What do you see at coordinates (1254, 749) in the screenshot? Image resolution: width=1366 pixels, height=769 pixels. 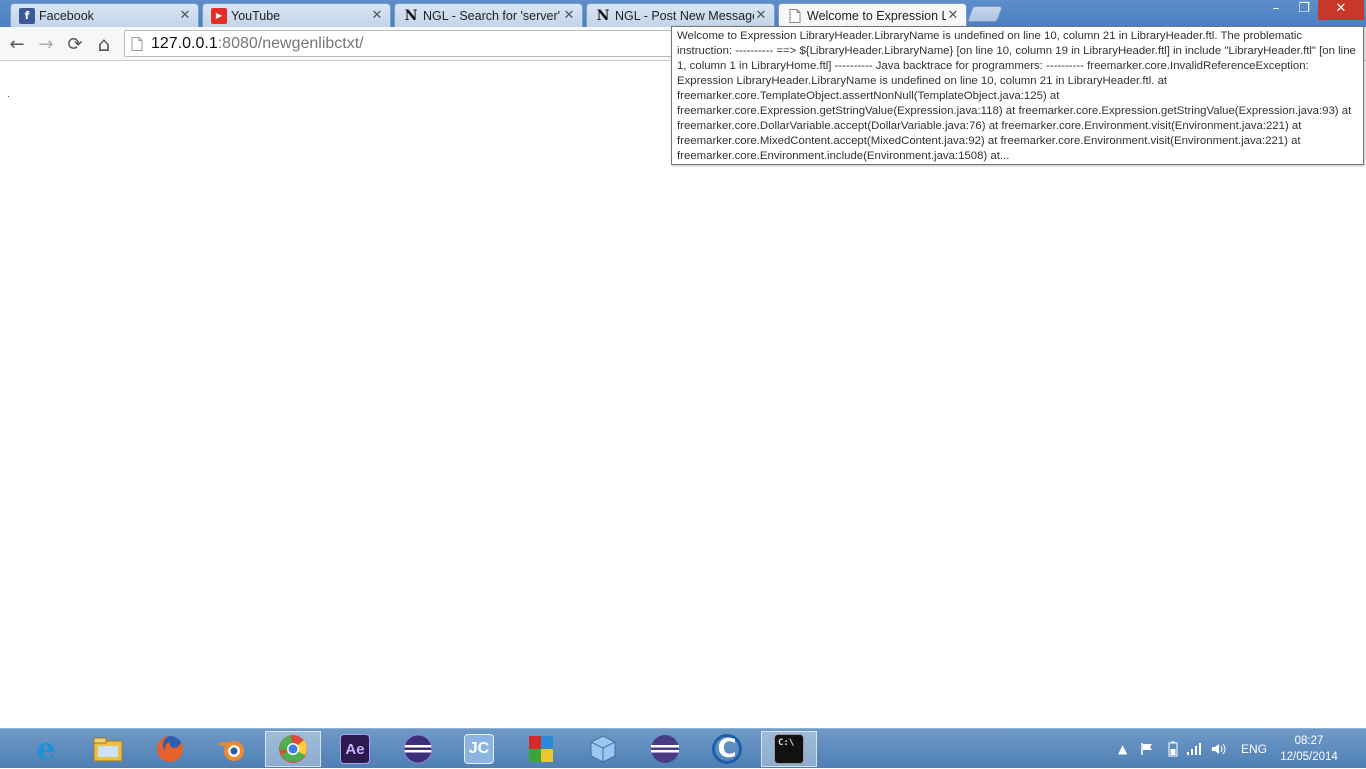 I see `language-indicator: ENG` at bounding box center [1254, 749].